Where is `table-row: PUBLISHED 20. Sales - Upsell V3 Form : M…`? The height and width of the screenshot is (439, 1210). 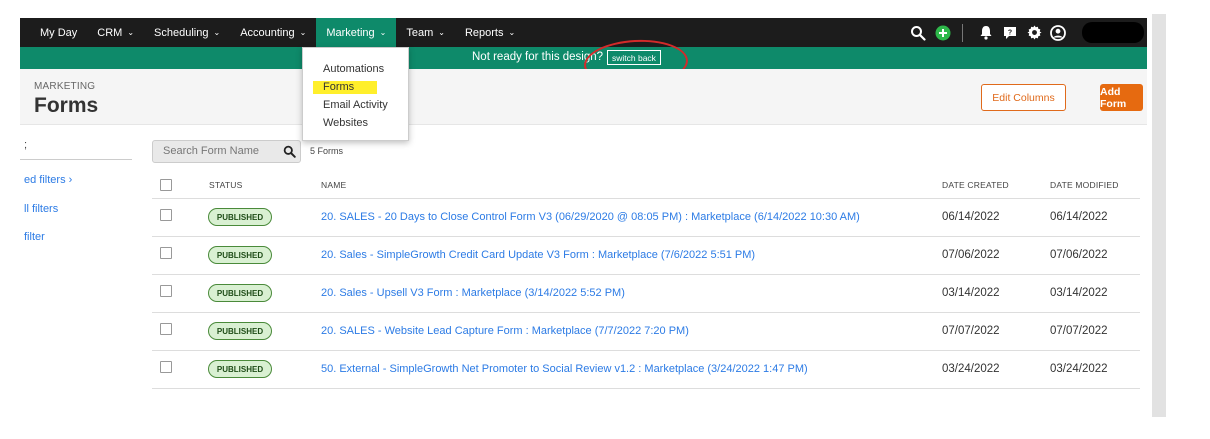
table-row: PUBLISHED 20. Sales - Upsell V3 Form : M… is located at coordinates (646, 294).